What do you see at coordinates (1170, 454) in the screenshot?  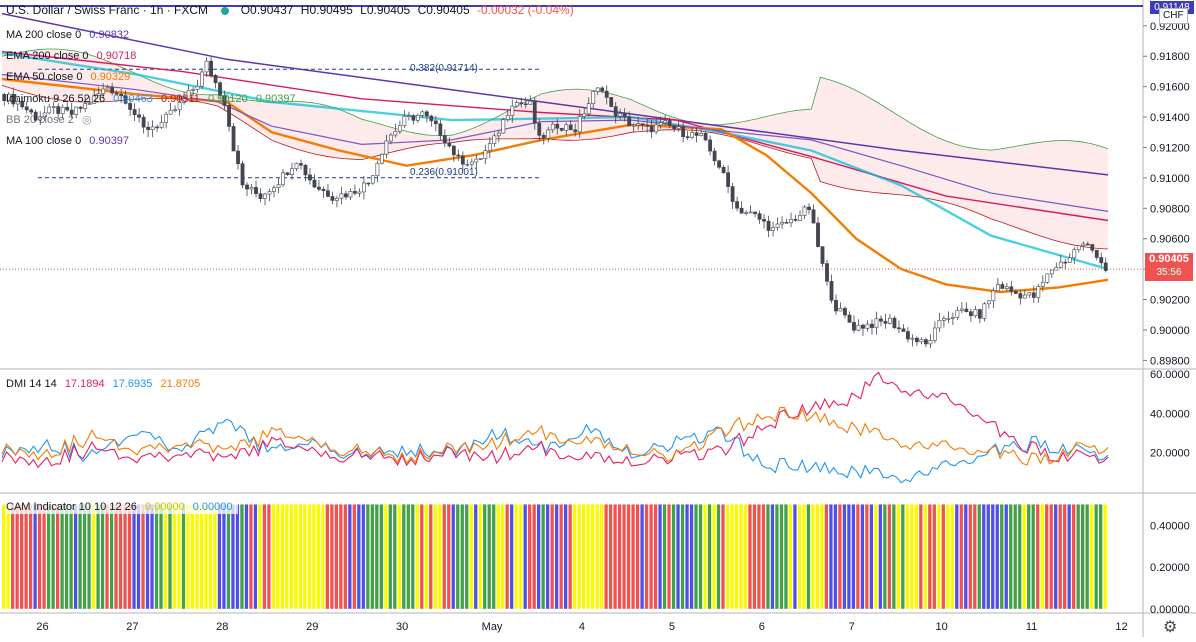 I see `dmi-tick-label: 20.0000` at bounding box center [1170, 454].